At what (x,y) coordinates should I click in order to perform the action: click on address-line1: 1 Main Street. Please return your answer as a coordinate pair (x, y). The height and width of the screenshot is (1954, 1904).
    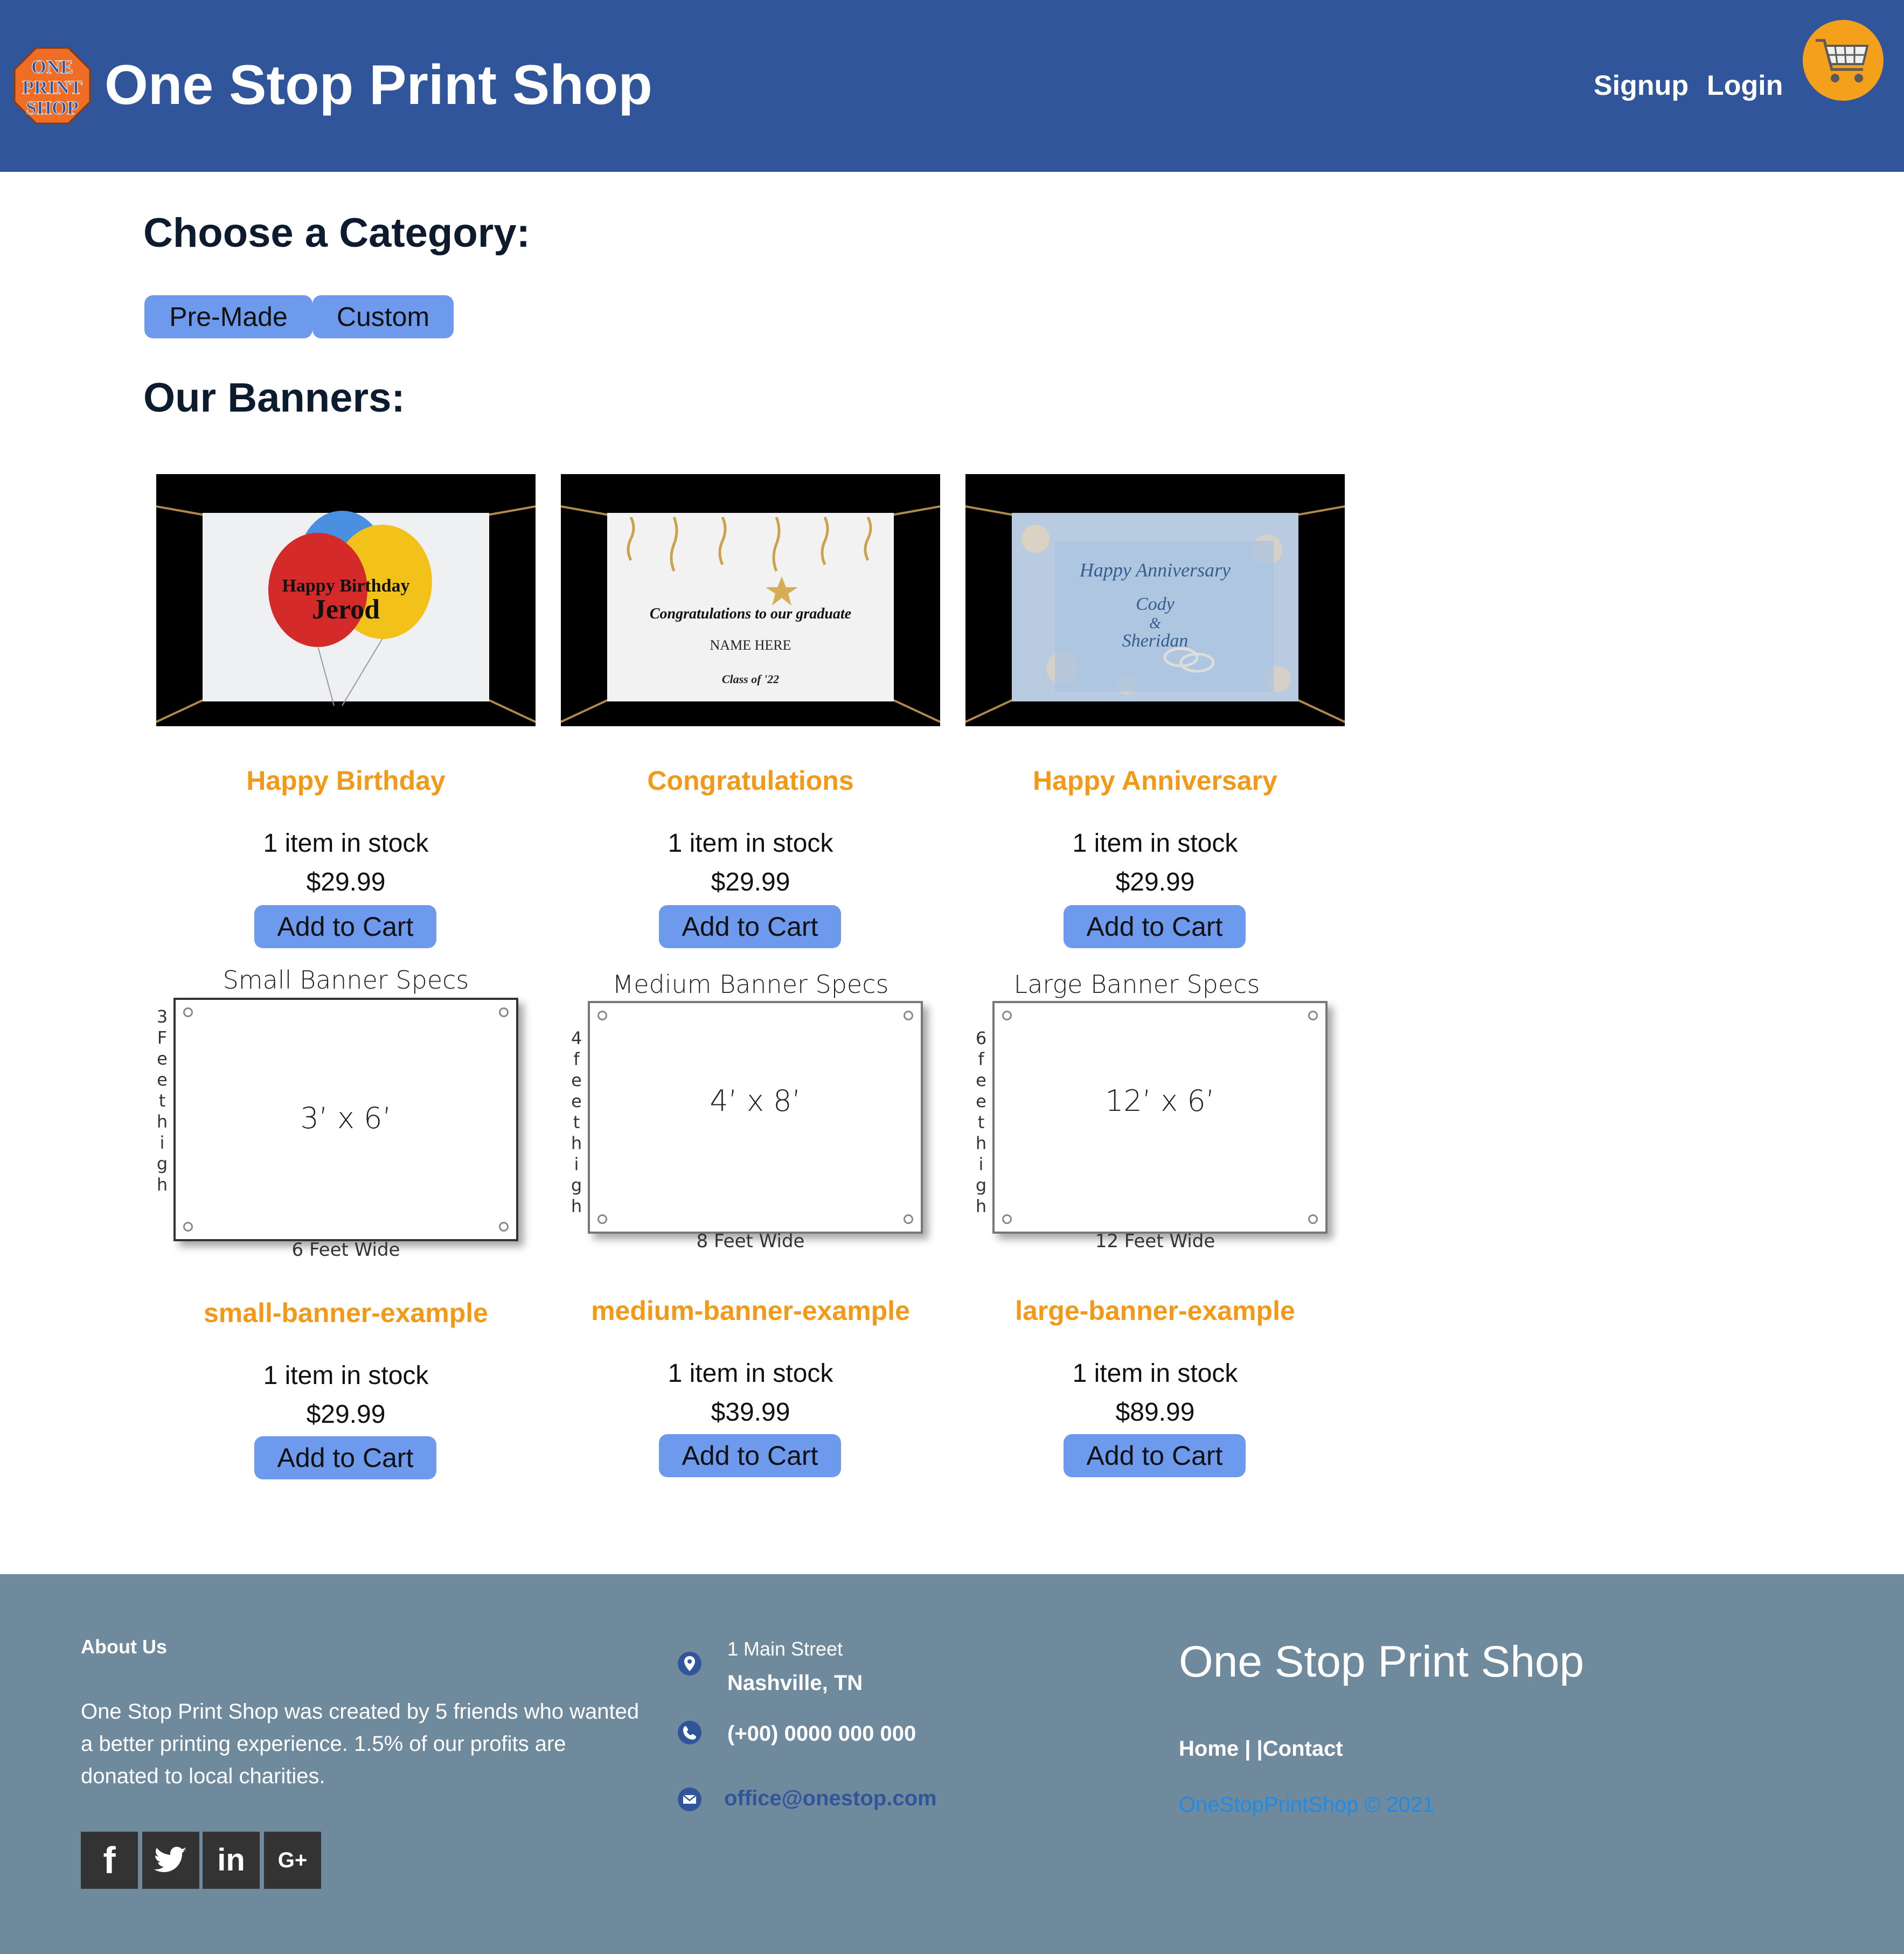
    Looking at the image, I should click on (785, 1649).